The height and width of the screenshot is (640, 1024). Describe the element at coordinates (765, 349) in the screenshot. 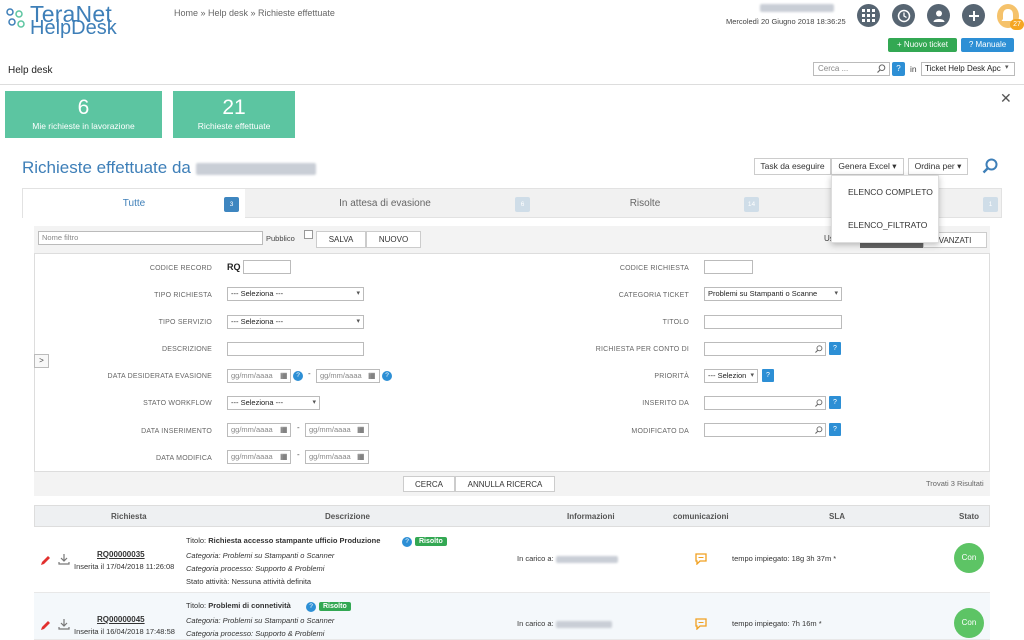

I see `richiesta-per-conto-input` at that location.